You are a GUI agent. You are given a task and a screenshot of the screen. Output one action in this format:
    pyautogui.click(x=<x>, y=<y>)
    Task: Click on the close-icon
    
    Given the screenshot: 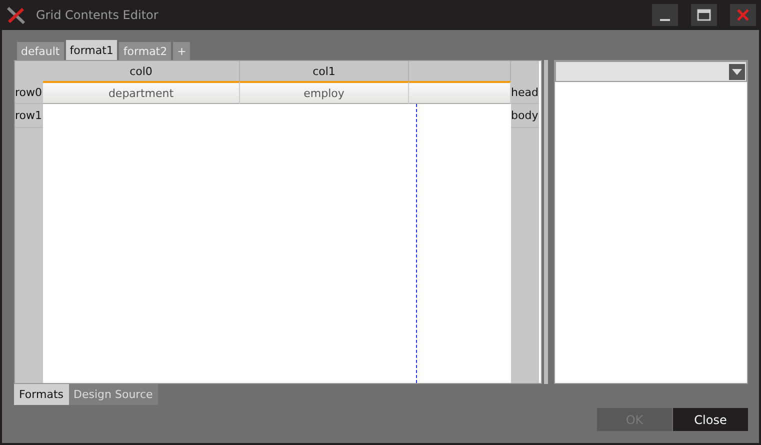 What is the action you would take?
    pyautogui.click(x=743, y=15)
    